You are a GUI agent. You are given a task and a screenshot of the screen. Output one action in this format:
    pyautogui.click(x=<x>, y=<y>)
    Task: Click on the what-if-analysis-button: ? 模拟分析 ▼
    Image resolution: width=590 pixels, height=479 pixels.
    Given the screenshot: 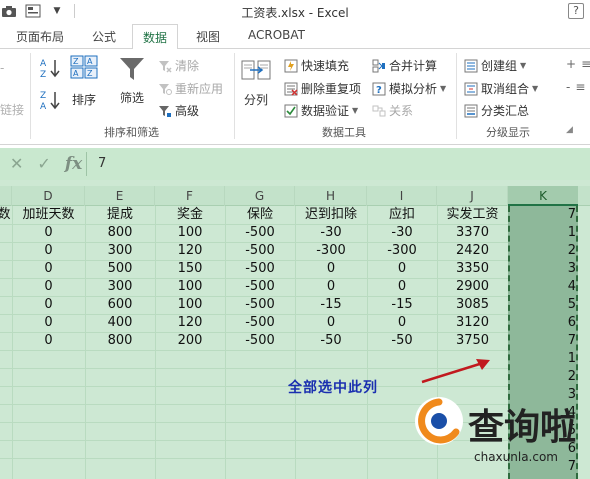 What is the action you would take?
    pyautogui.click(x=409, y=88)
    